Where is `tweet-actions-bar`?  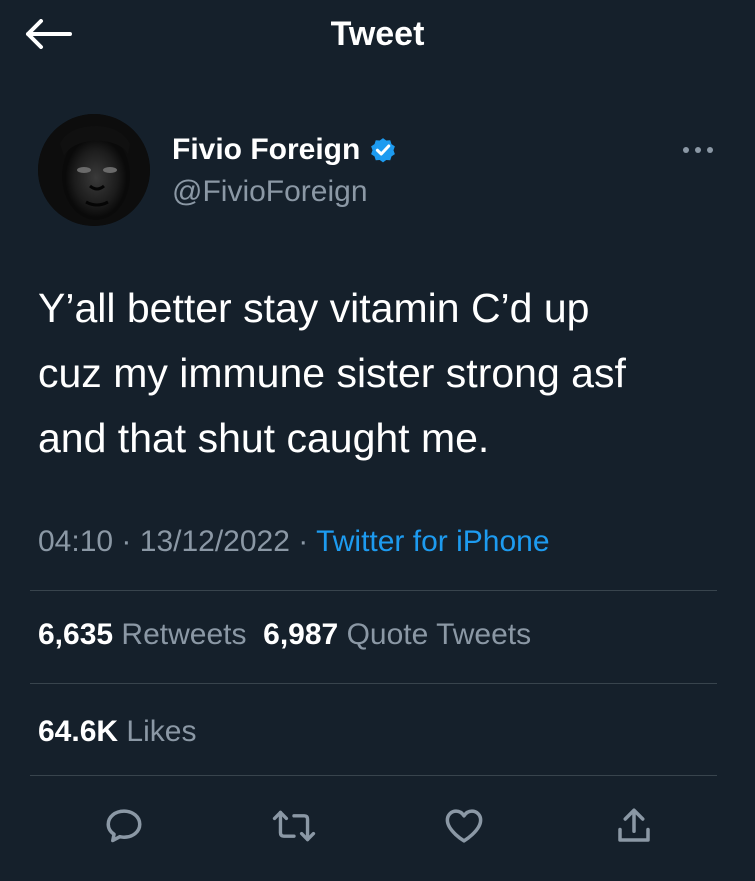 tweet-actions-bar is located at coordinates (377, 826).